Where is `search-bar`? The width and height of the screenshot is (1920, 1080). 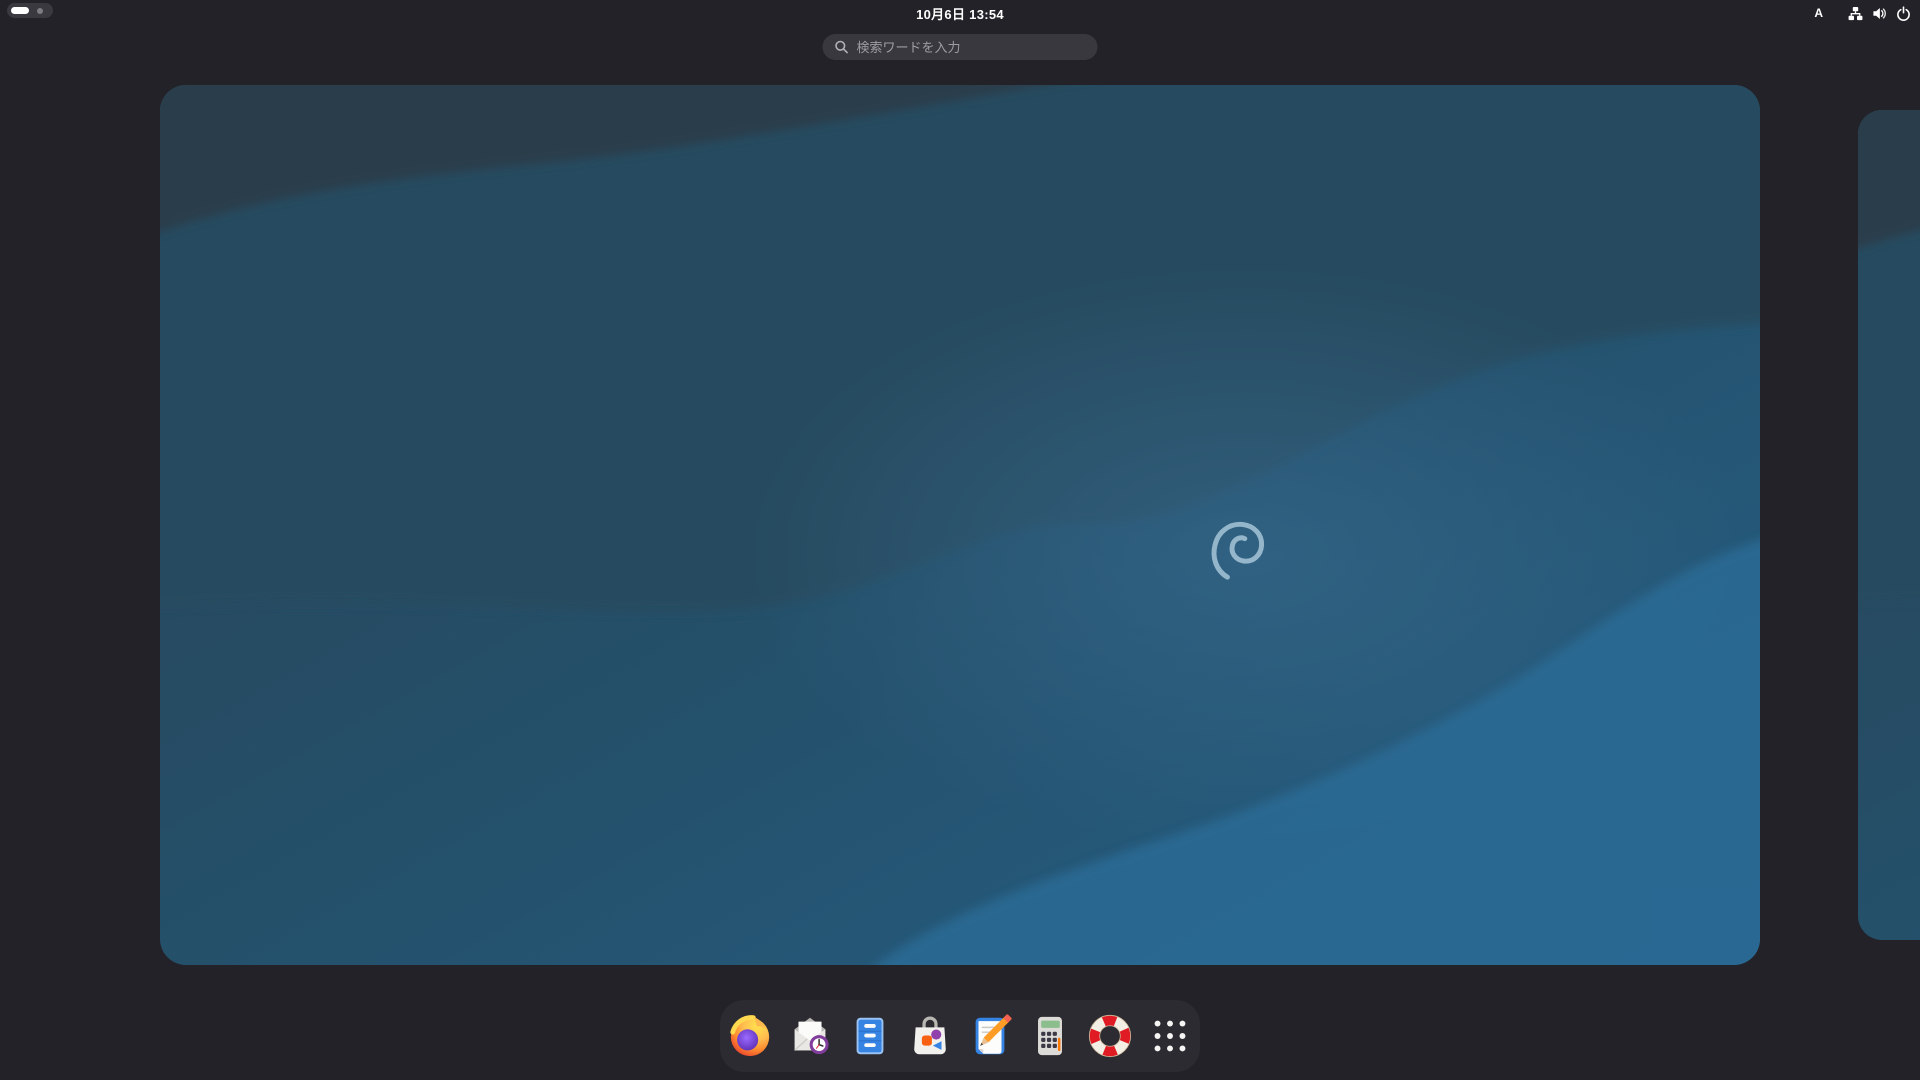
search-bar is located at coordinates (960, 47).